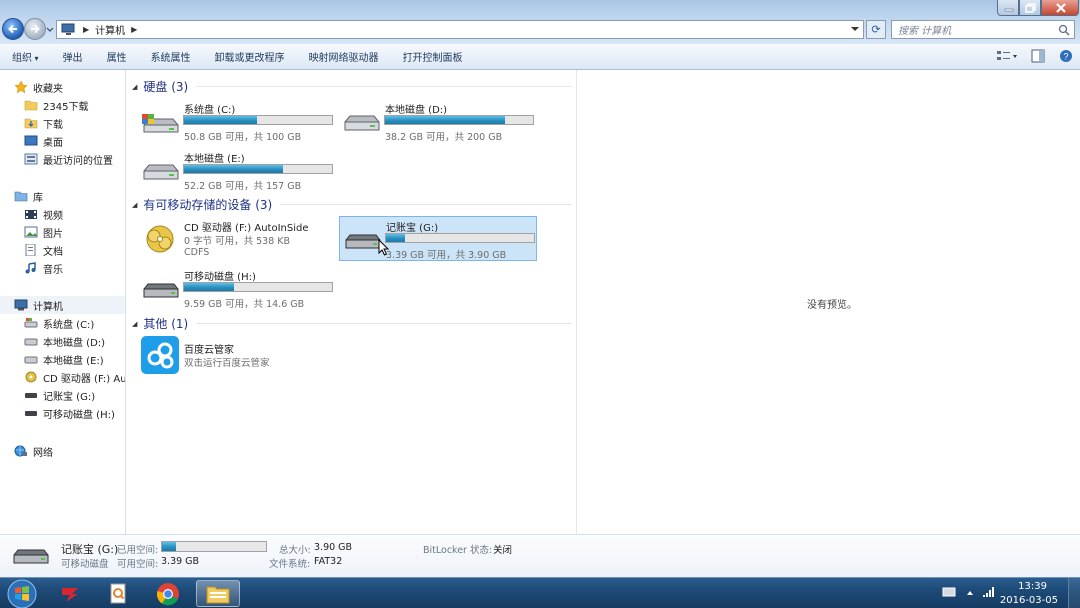  Describe the element at coordinates (31, 105) in the screenshot. I see `folder-icon` at that location.